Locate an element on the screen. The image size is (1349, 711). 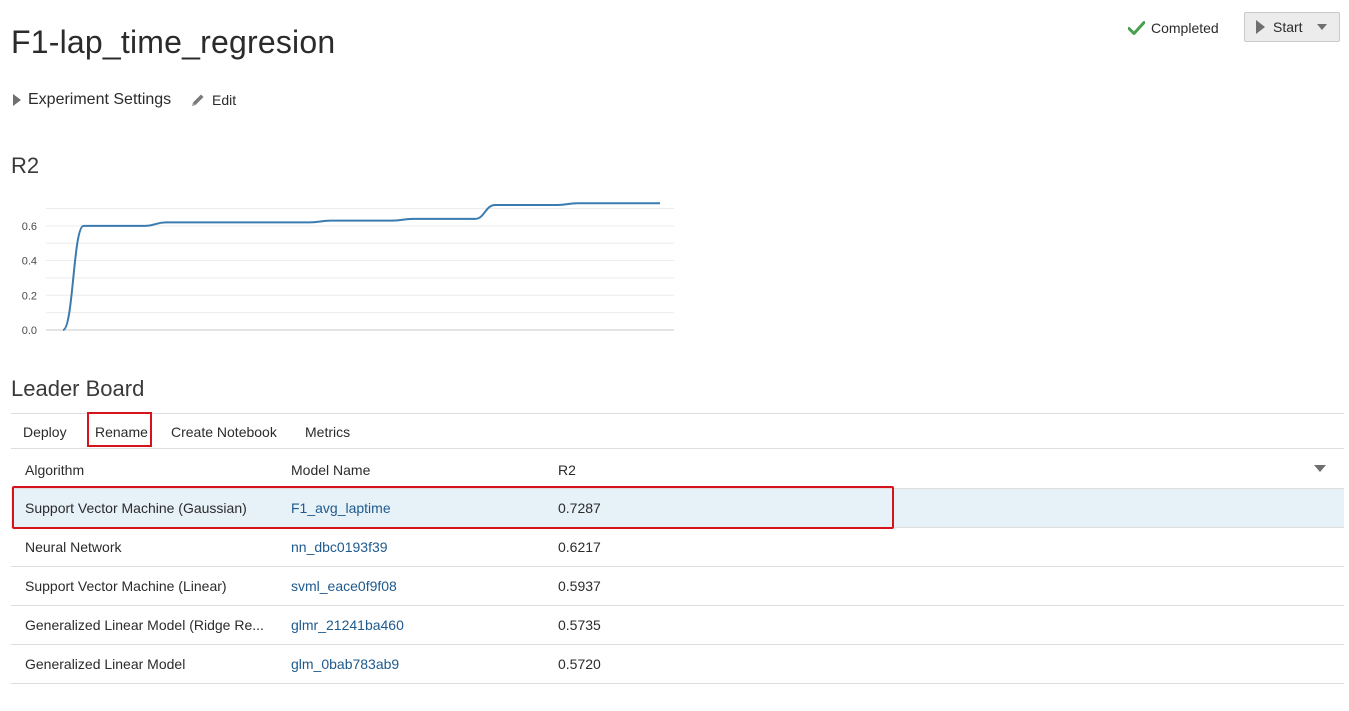
r2-series-line is located at coordinates (361, 266).